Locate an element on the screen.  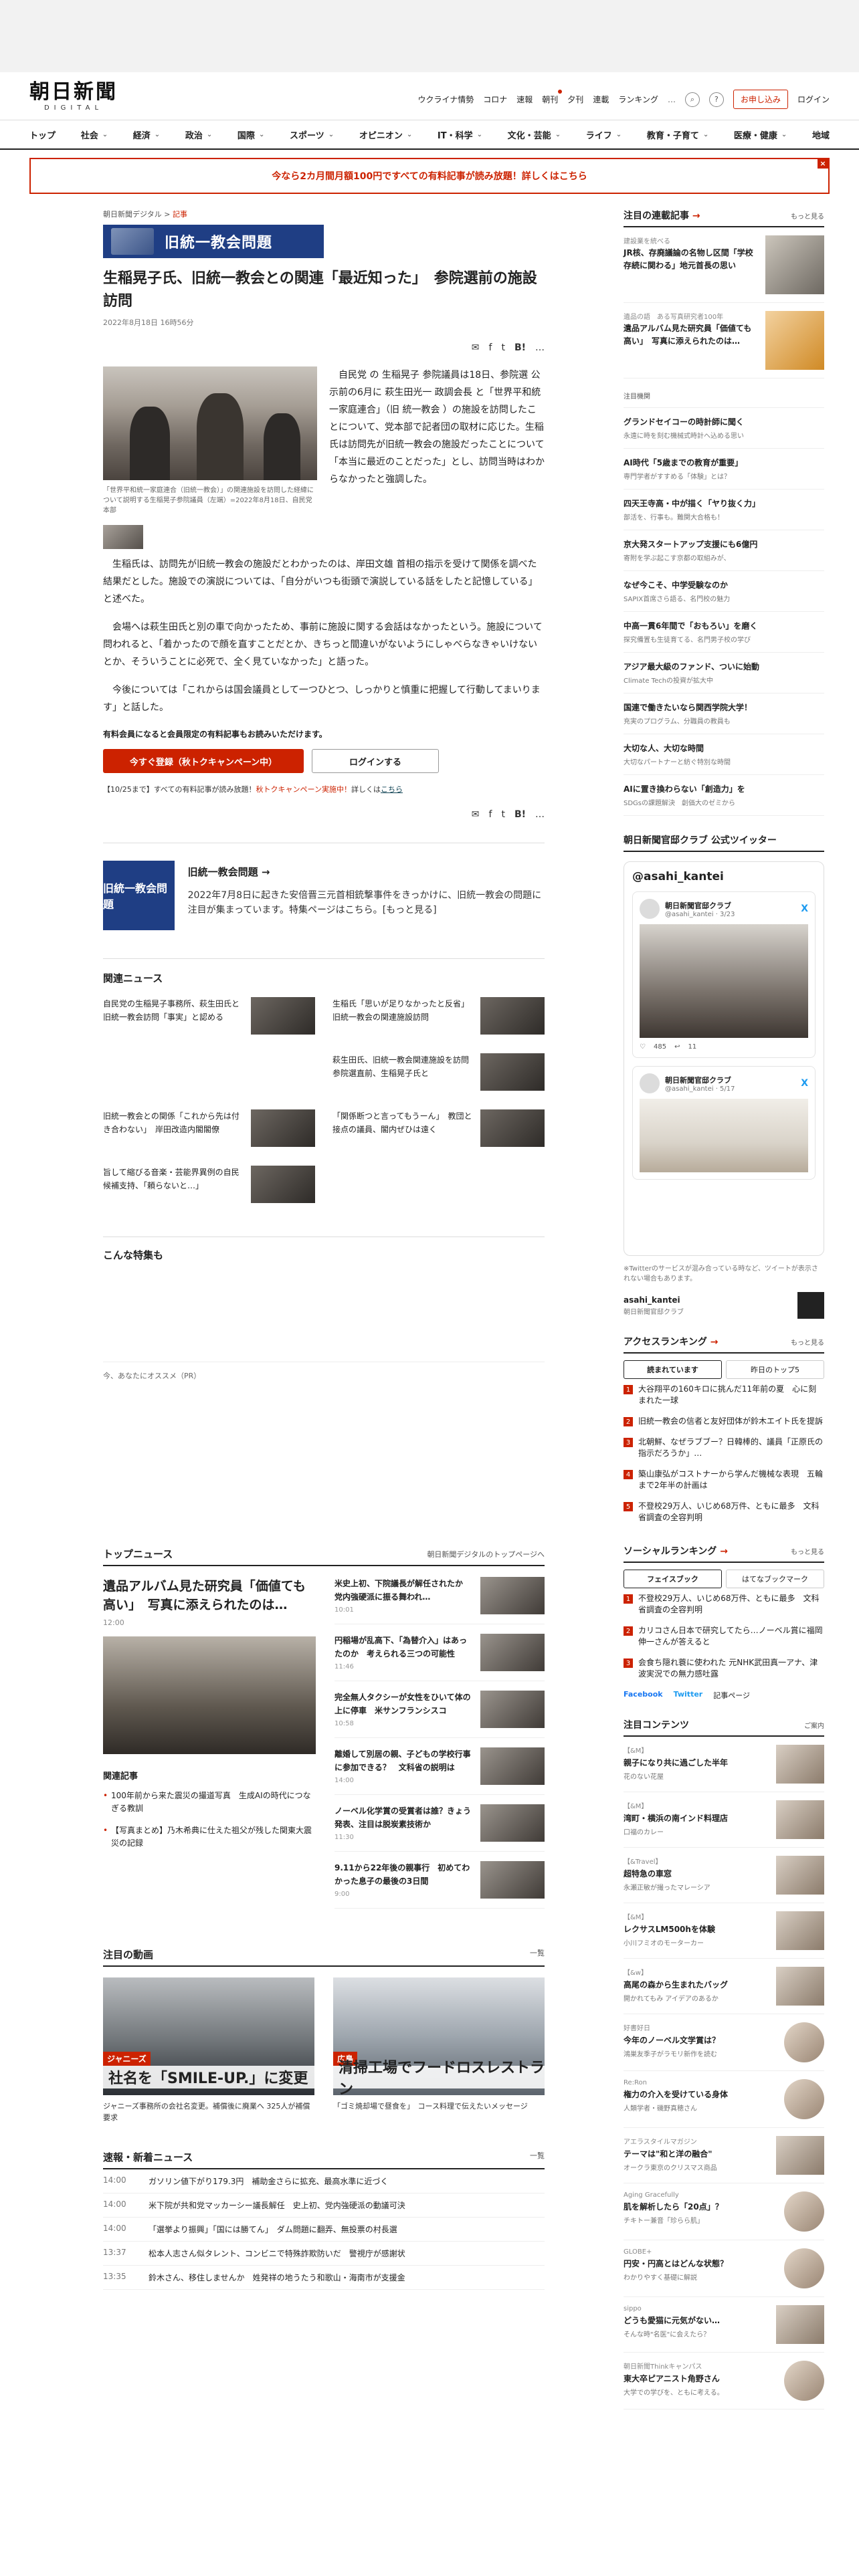
notable-item: 大切な人、大切な時間 大切なパートナーと紡ぐ特別な時間 is located at coordinates (724, 755).